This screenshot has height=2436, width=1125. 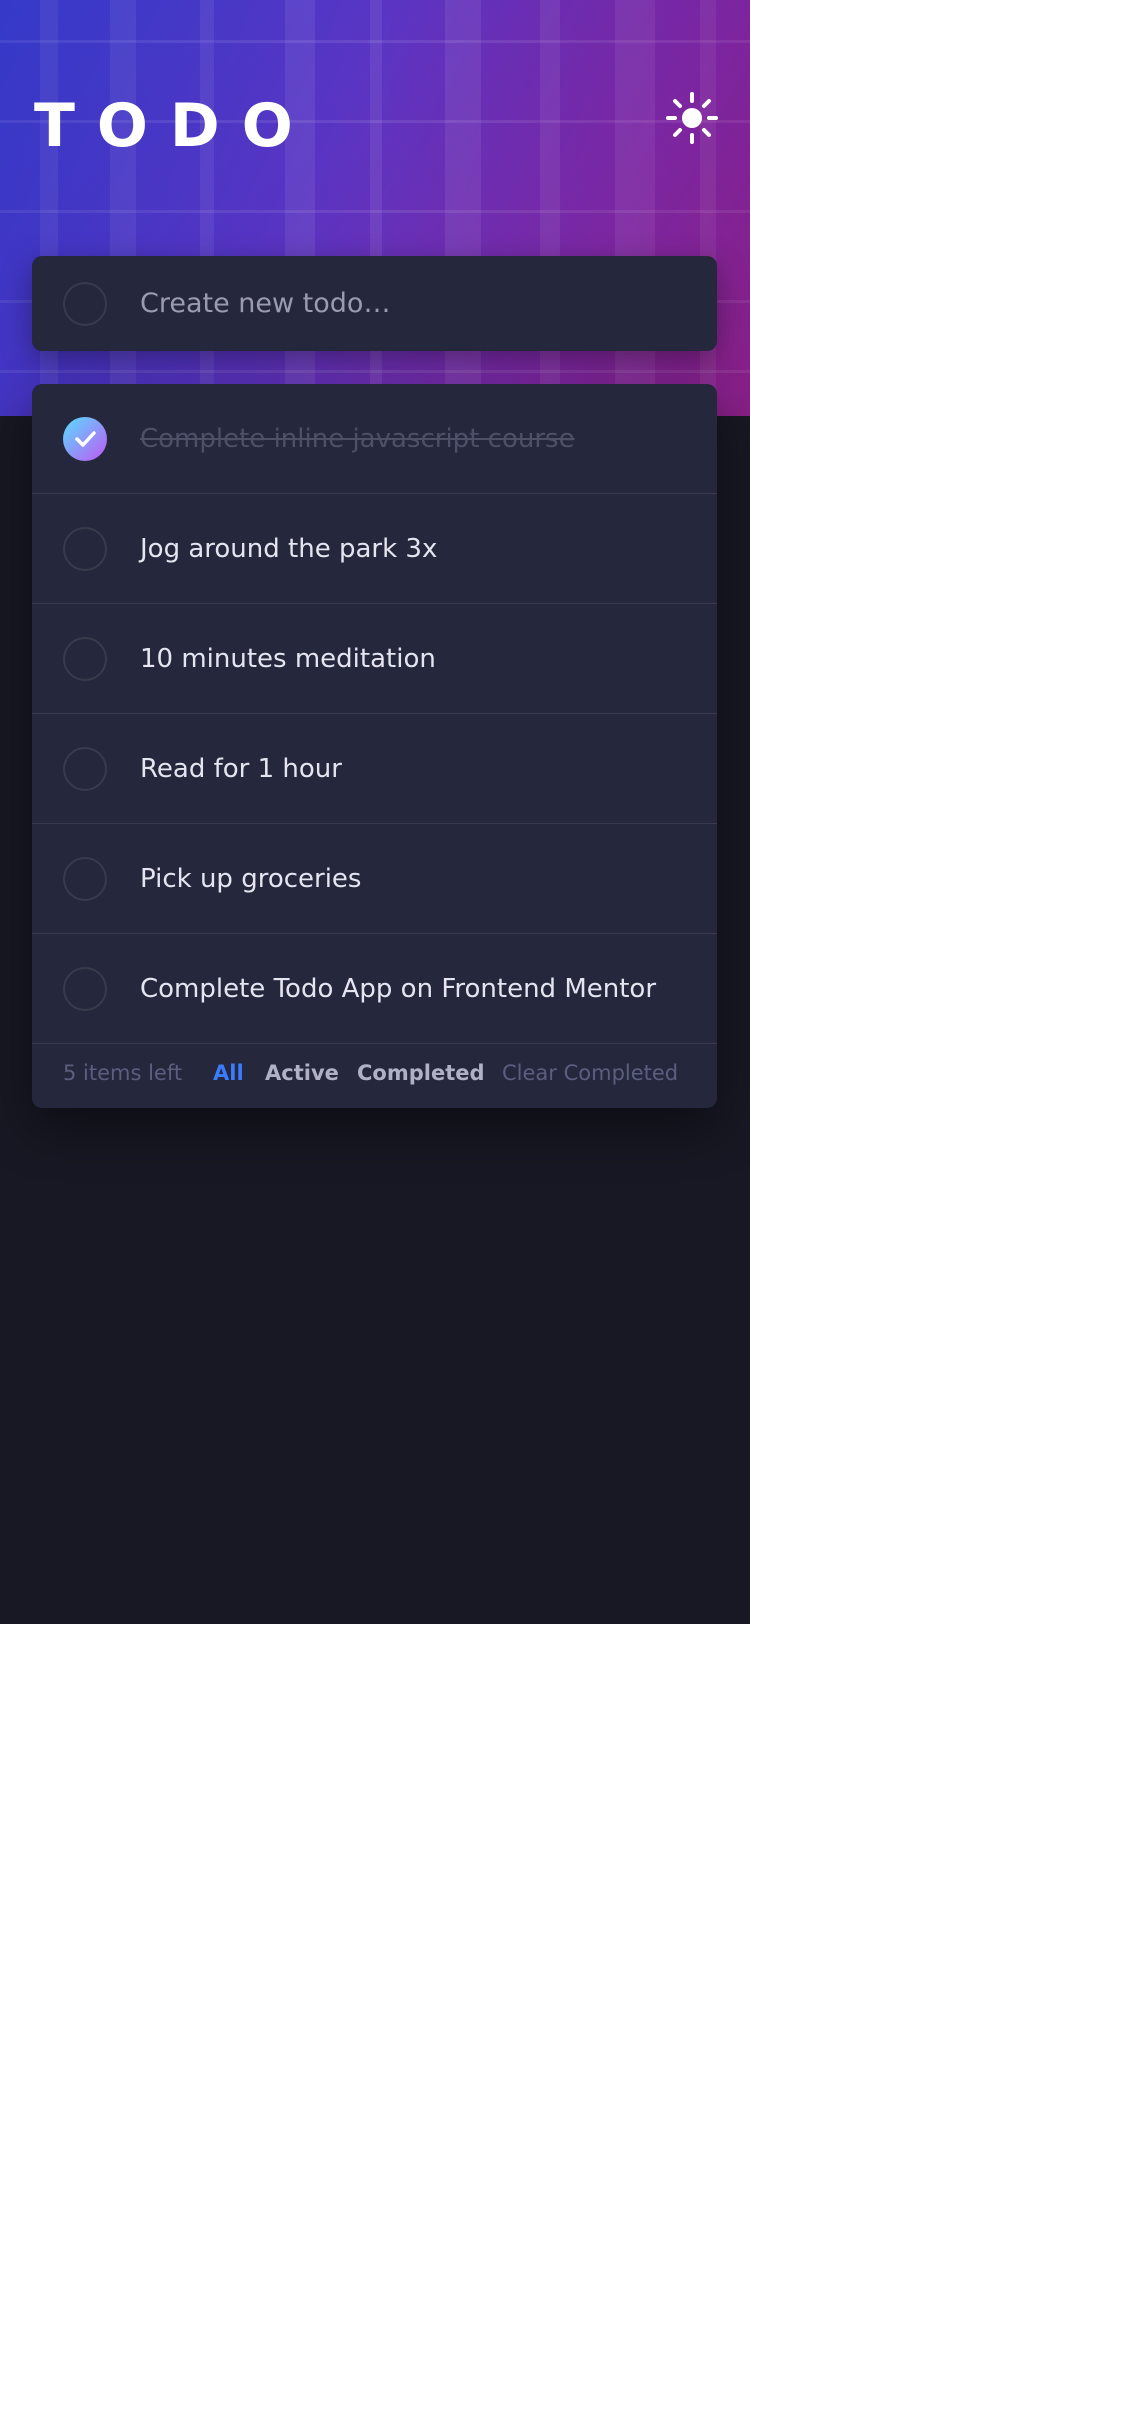 I want to click on header-background-image, so click(x=375, y=208).